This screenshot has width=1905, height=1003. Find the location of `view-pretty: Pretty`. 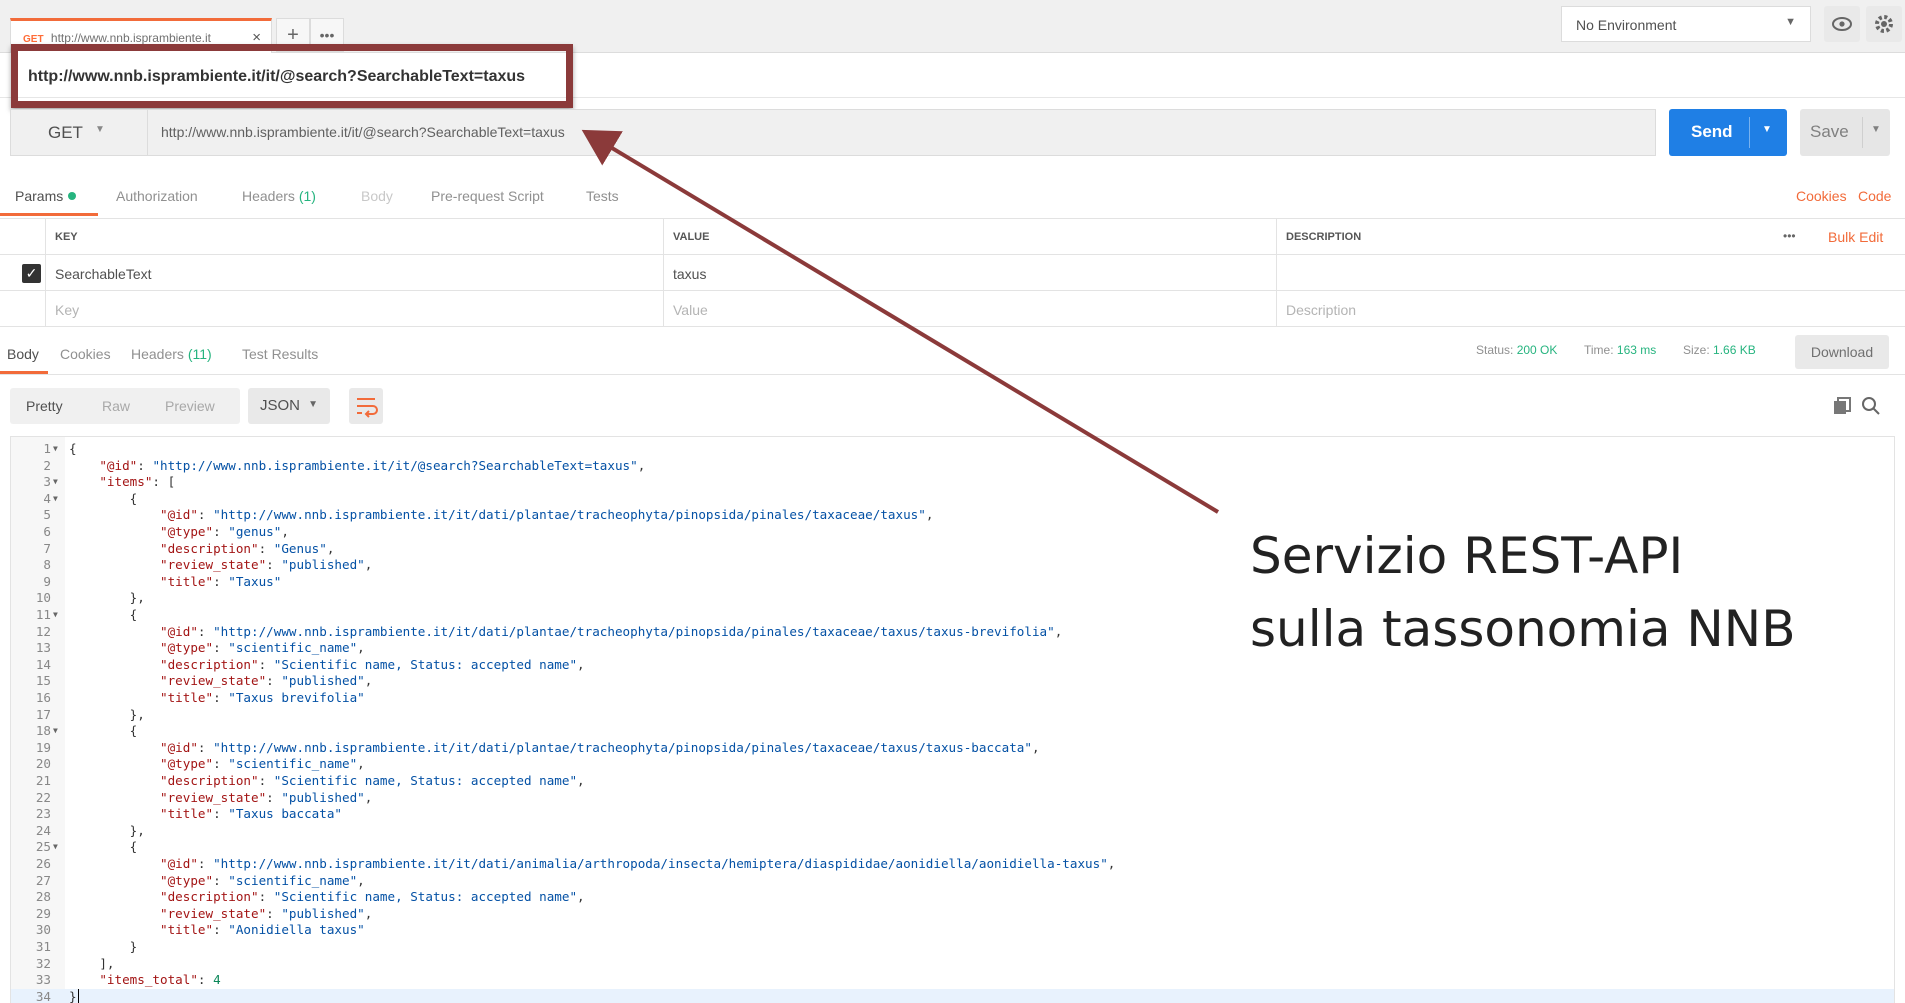

view-pretty: Pretty is located at coordinates (44, 406).